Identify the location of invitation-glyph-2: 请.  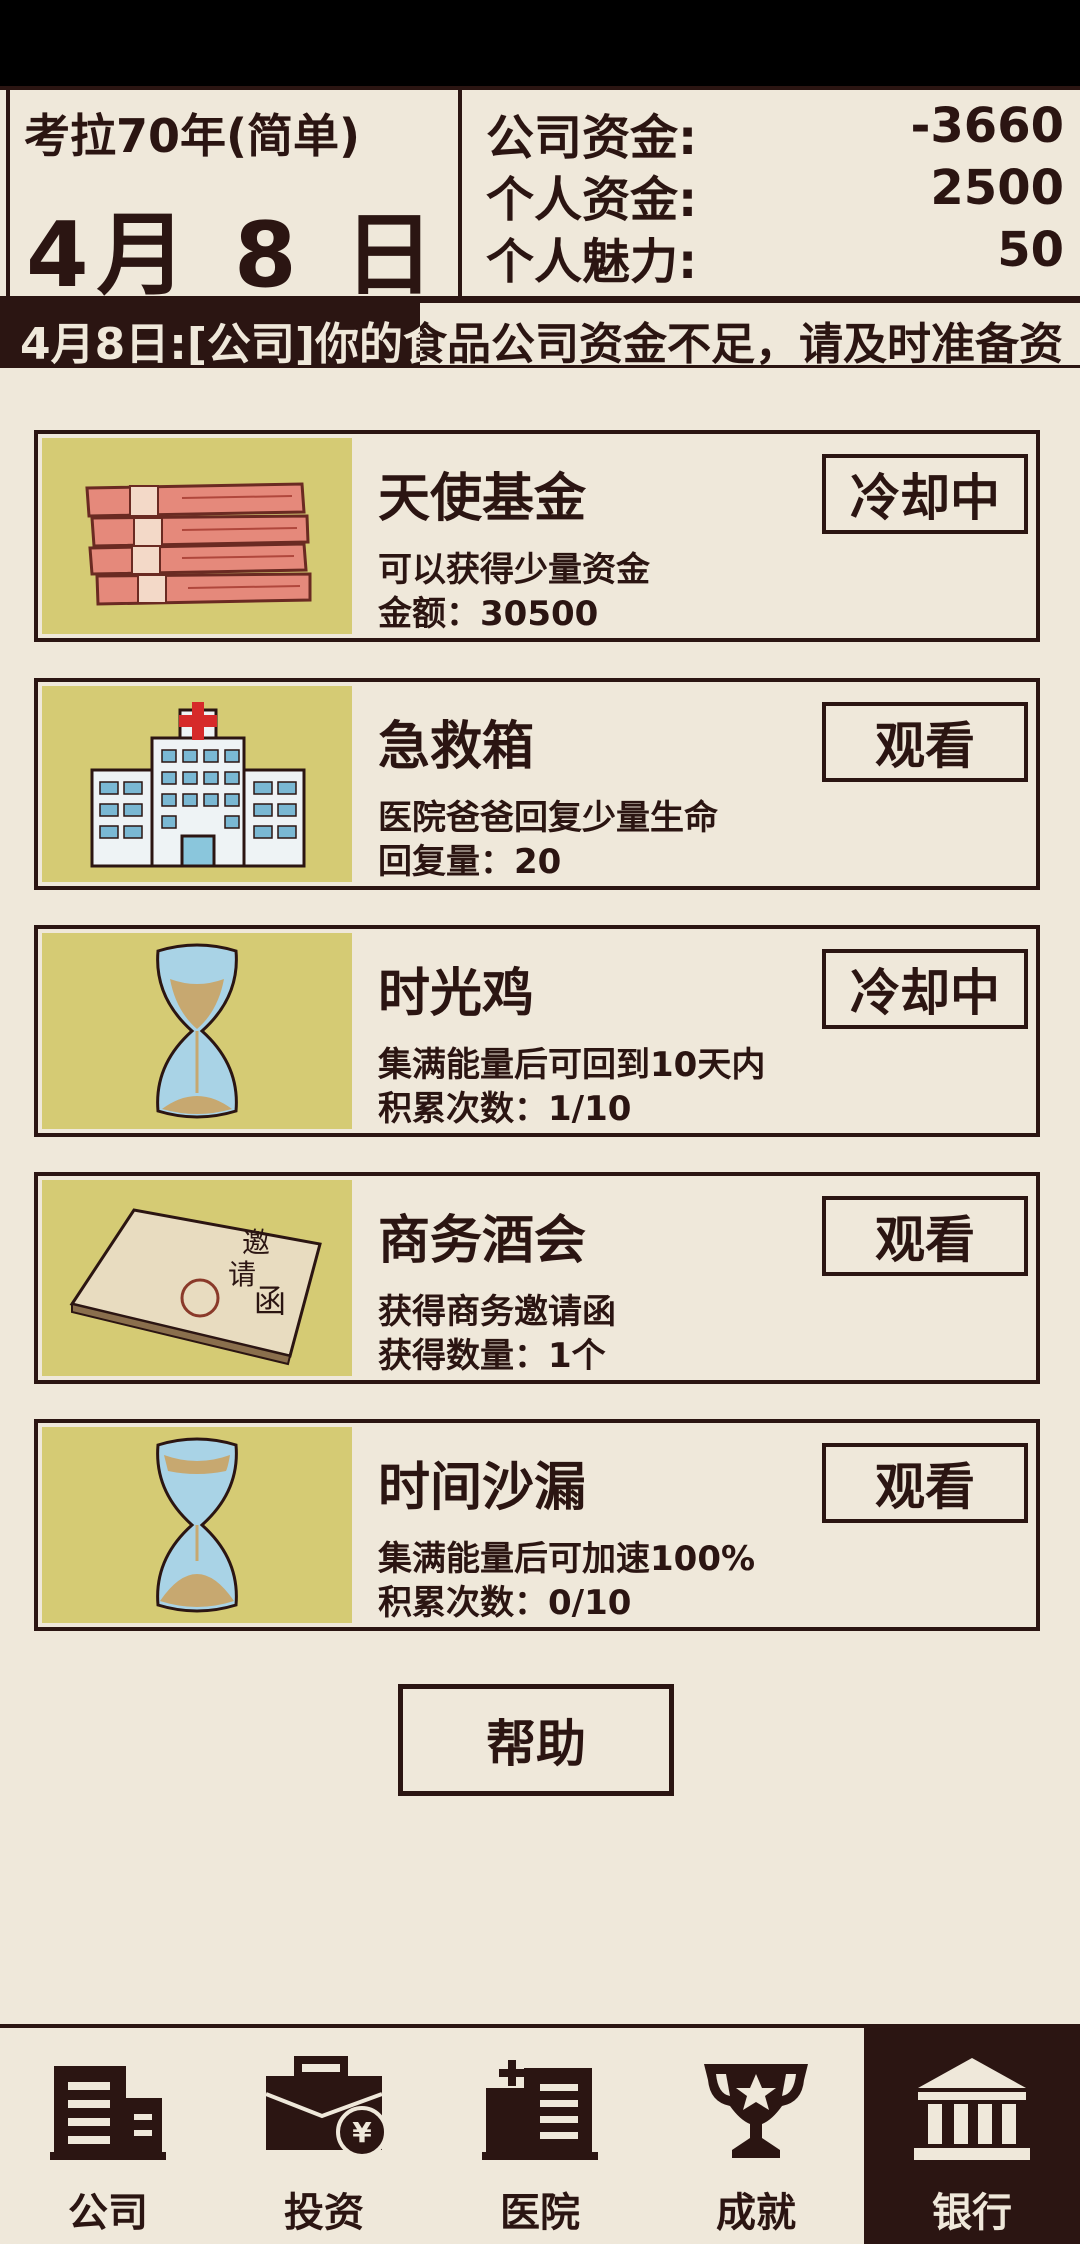
(242, 1274).